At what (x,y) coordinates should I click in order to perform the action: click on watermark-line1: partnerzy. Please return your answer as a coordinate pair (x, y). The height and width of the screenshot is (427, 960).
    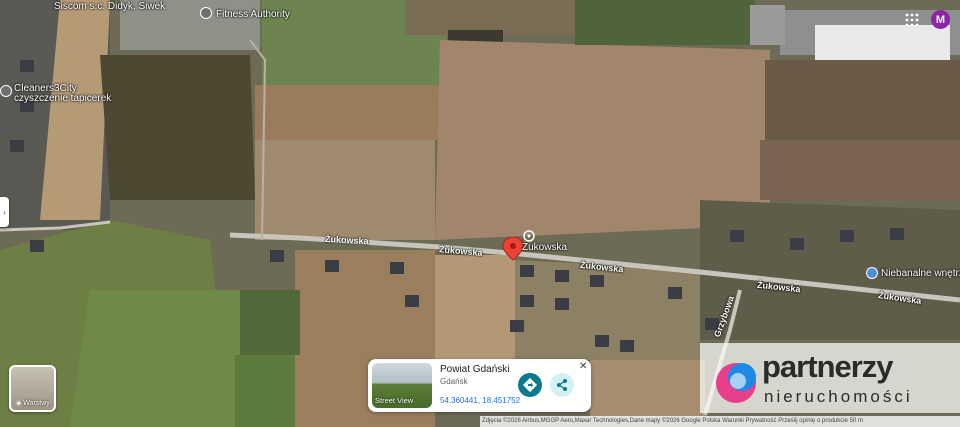
    Looking at the image, I should click on (828, 366).